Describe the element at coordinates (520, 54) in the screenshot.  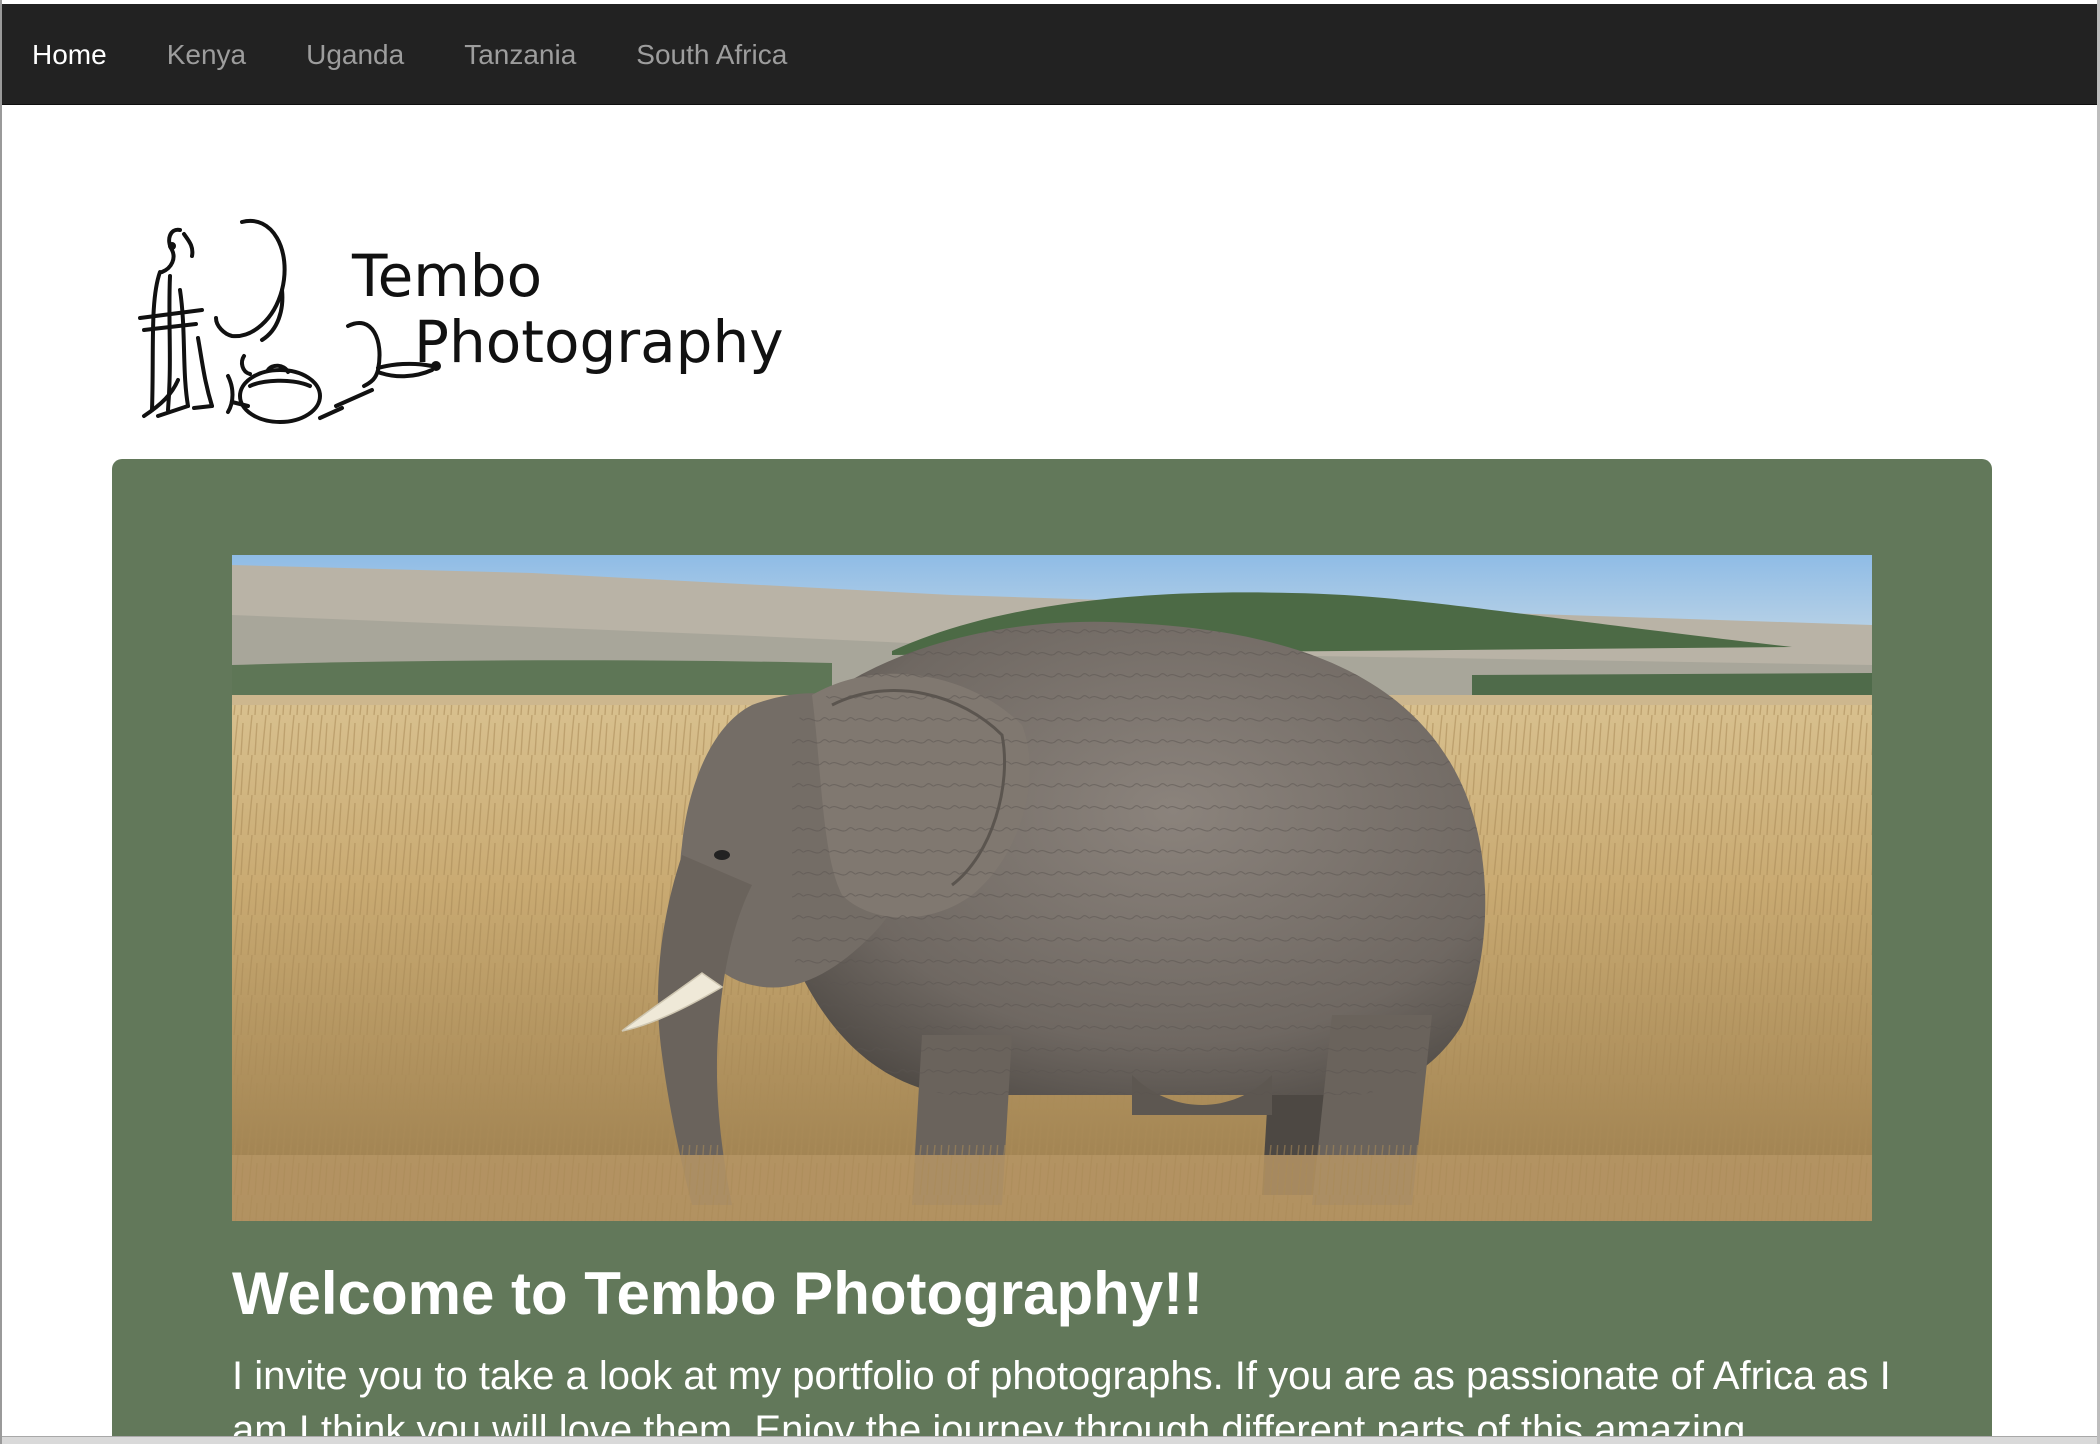
I see `nav-tanzania: Tanzania` at that location.